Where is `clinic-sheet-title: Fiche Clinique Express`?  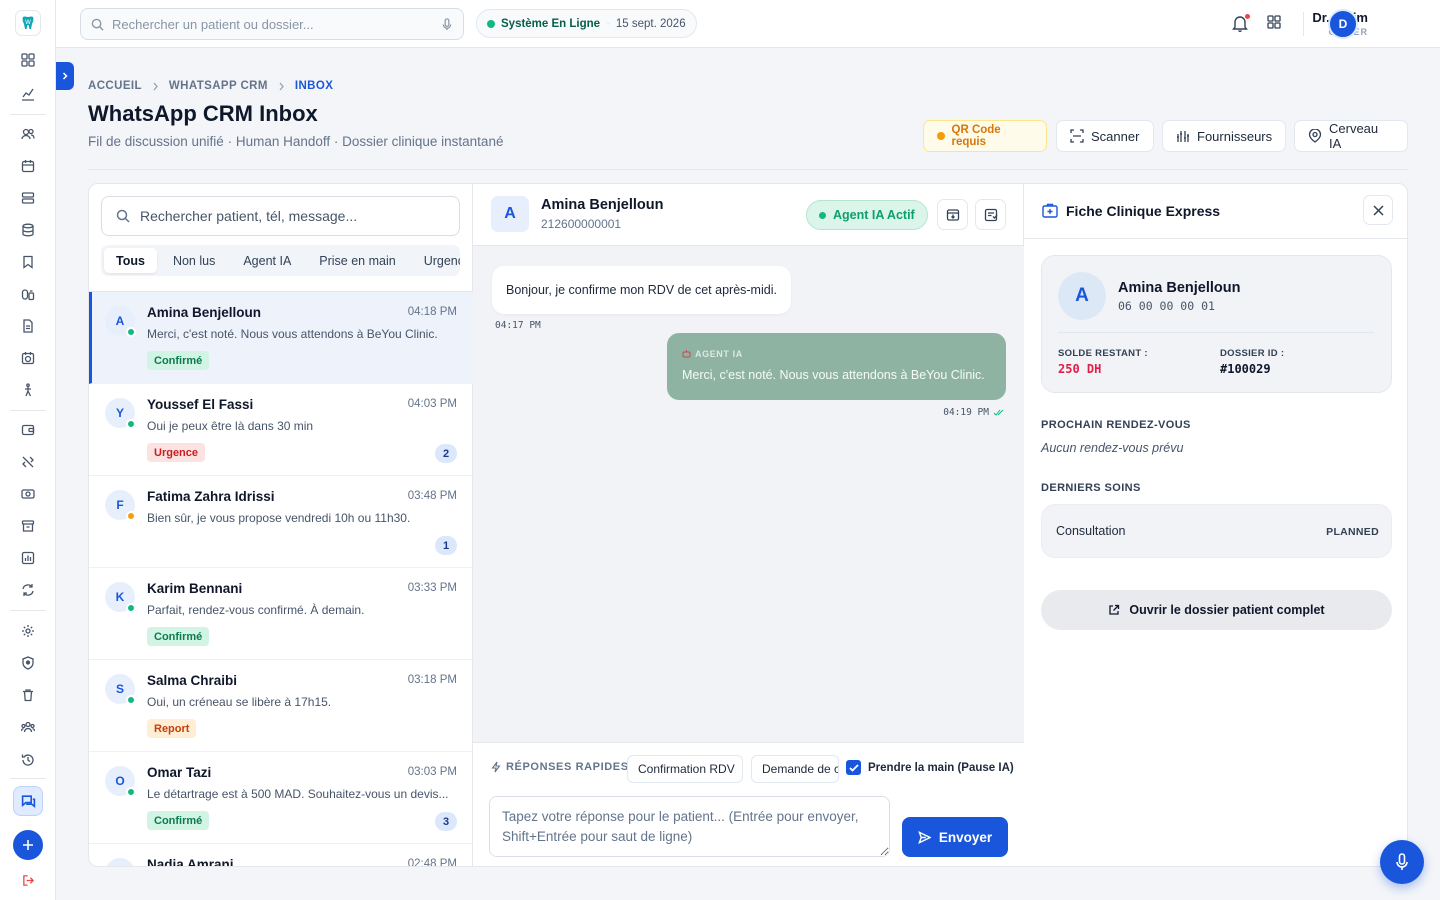 clinic-sheet-title: Fiche Clinique Express is located at coordinates (1143, 211).